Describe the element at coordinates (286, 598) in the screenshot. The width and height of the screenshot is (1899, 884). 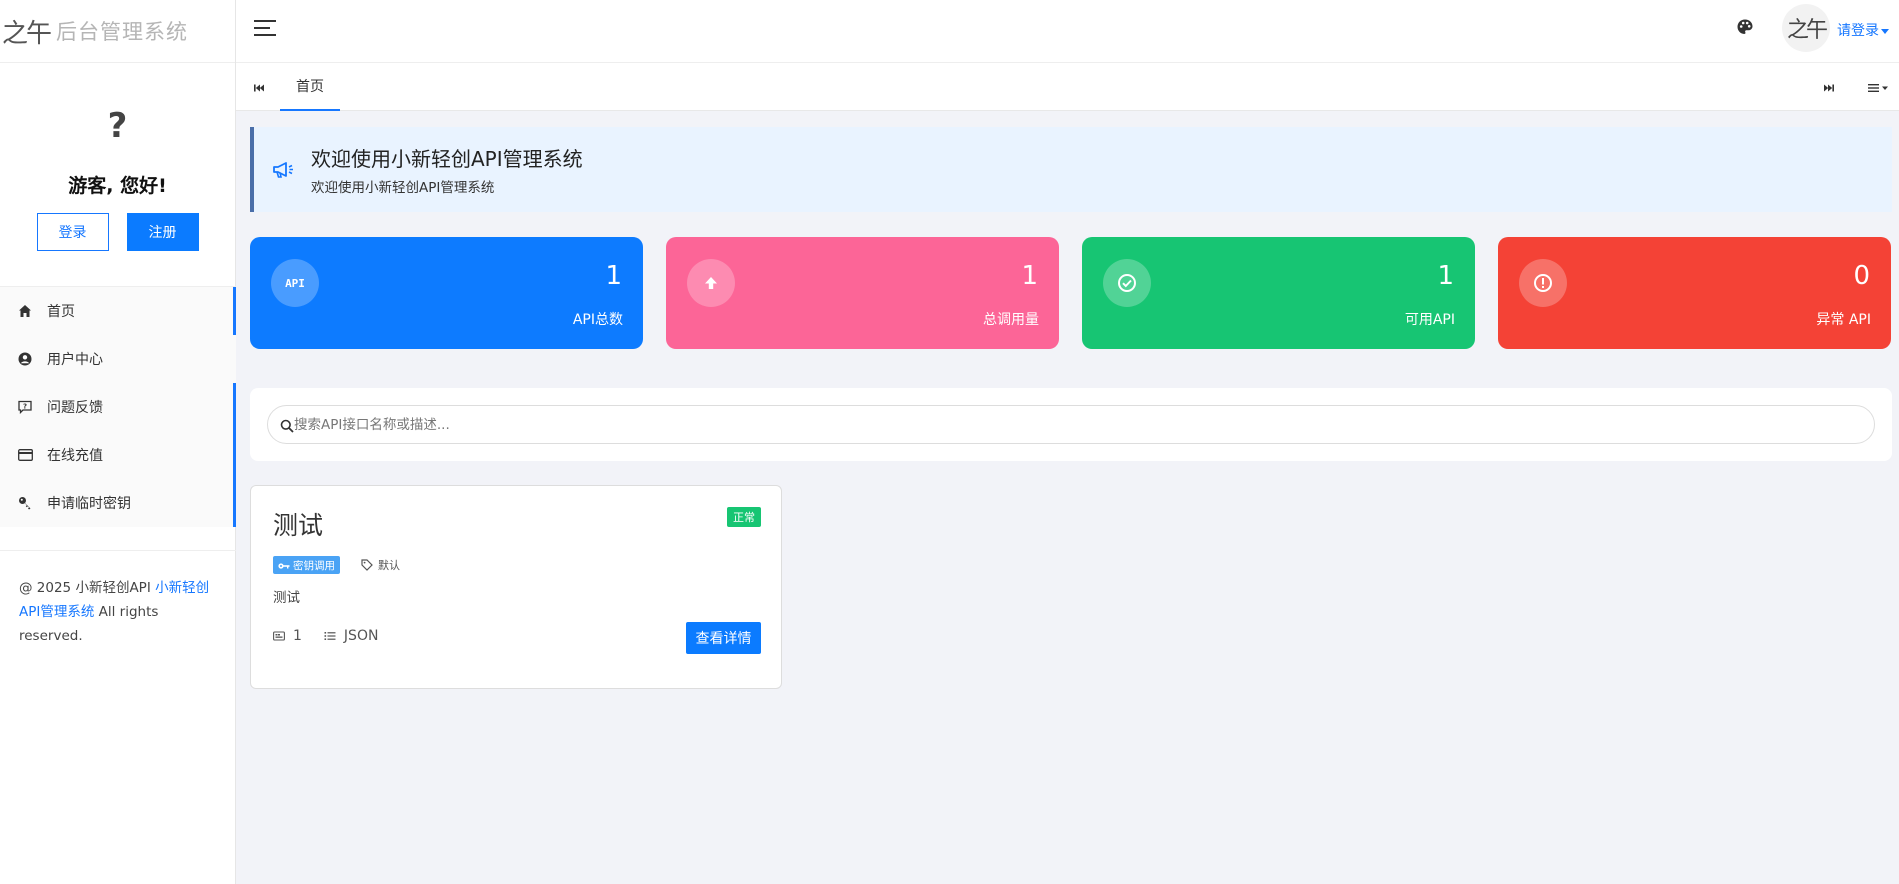
I see `api-description: 测试` at that location.